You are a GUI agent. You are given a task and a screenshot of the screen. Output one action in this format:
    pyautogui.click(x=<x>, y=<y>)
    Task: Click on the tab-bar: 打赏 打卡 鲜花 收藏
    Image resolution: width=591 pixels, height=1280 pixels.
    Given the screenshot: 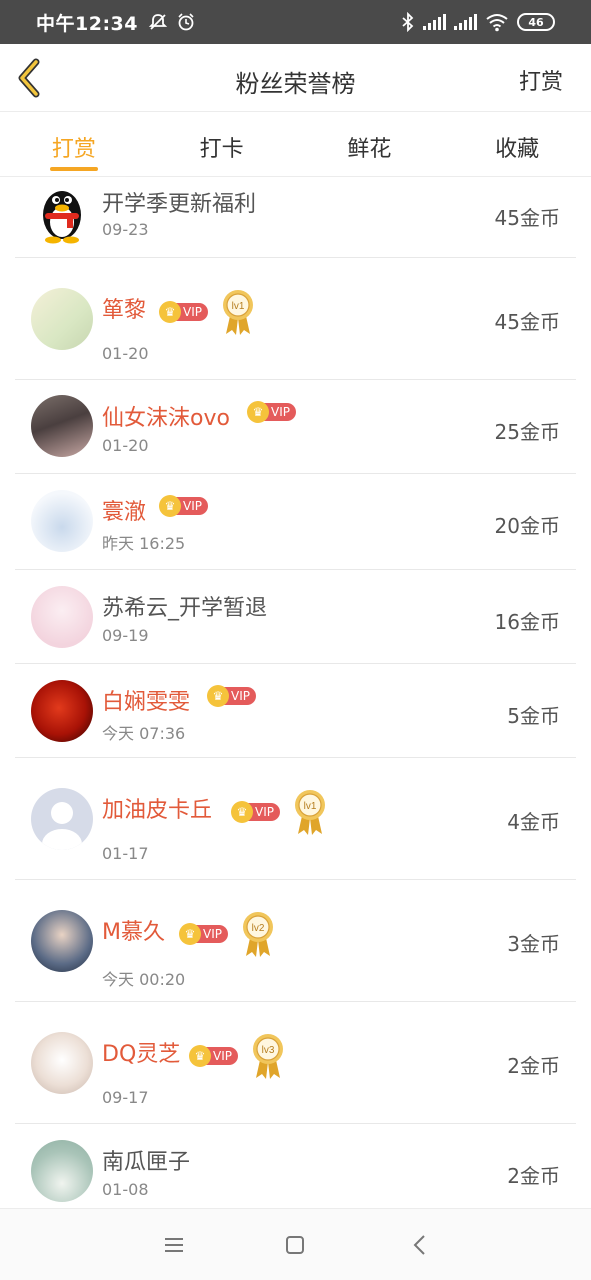 What is the action you would take?
    pyautogui.click(x=295, y=145)
    